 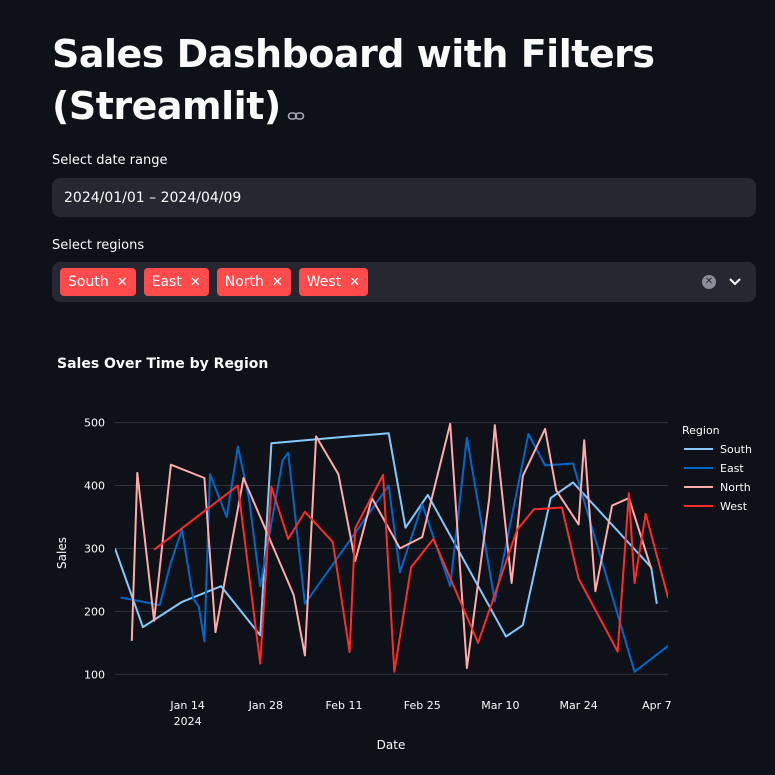 I want to click on page-title: Sales Dashboard with Filters (Streamlit), so click(x=392, y=81).